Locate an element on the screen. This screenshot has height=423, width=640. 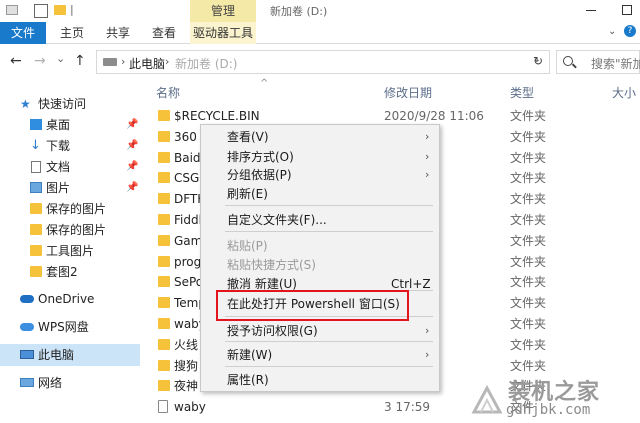
sidebar-item-wps-drive: WPS网盘 is located at coordinates (70, 327).